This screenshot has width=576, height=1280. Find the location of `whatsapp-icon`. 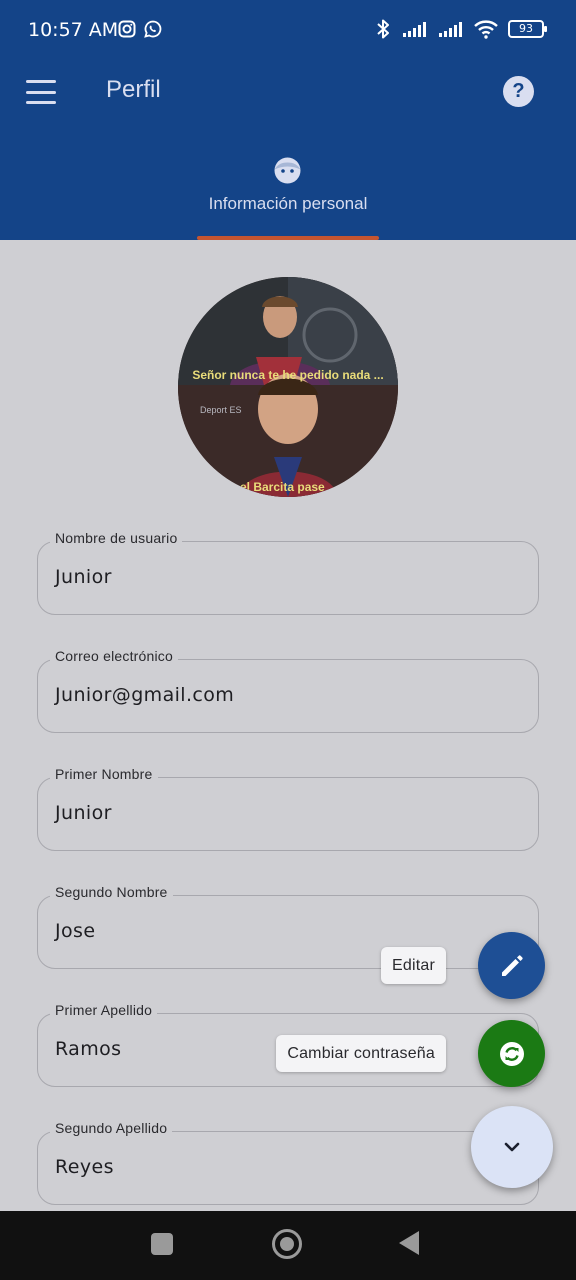

whatsapp-icon is located at coordinates (153, 29).